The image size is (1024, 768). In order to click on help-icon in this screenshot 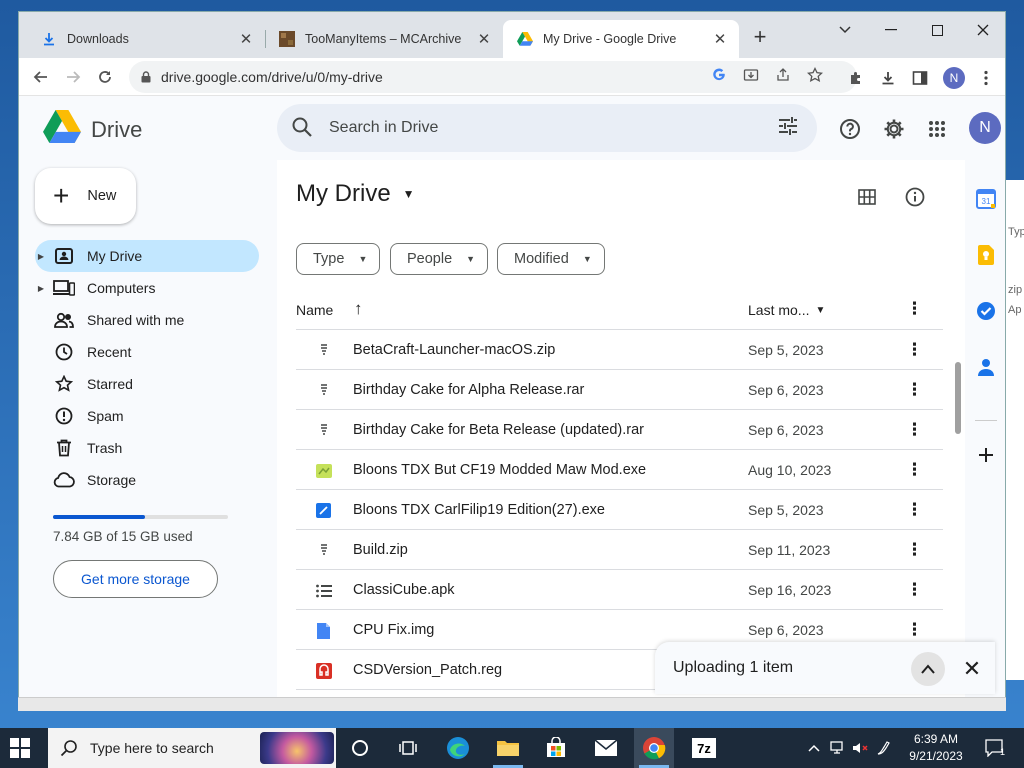, I will do `click(850, 129)`.